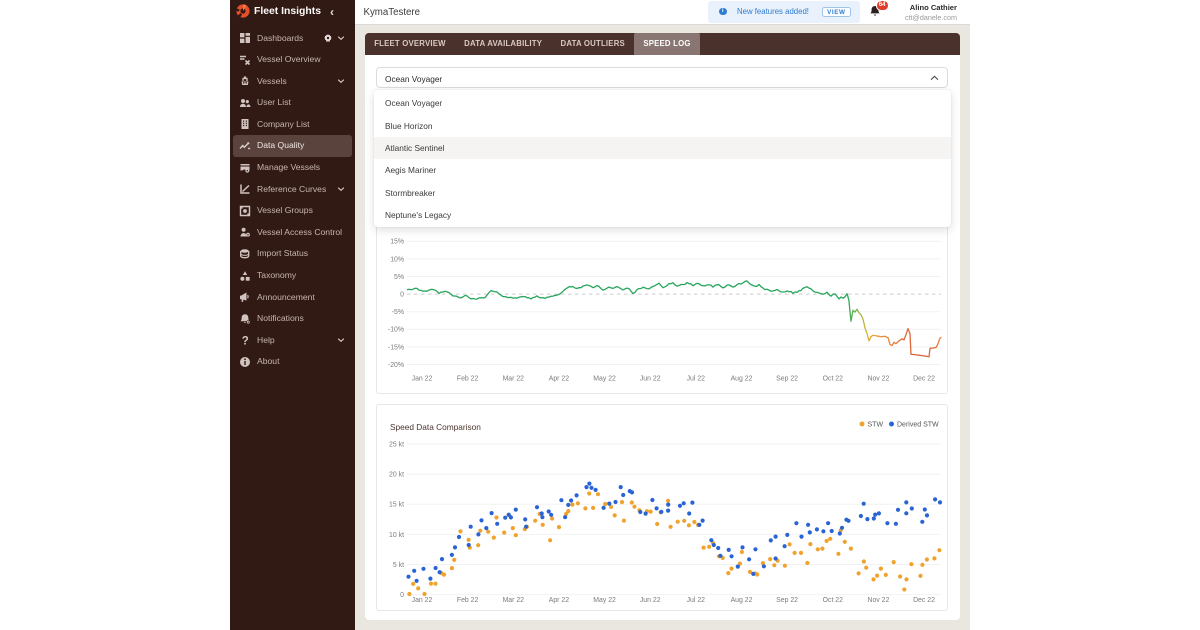 This screenshot has width=1200, height=630. Describe the element at coordinates (396, 505) in the screenshot. I see `svg-text: 15 kt` at that location.